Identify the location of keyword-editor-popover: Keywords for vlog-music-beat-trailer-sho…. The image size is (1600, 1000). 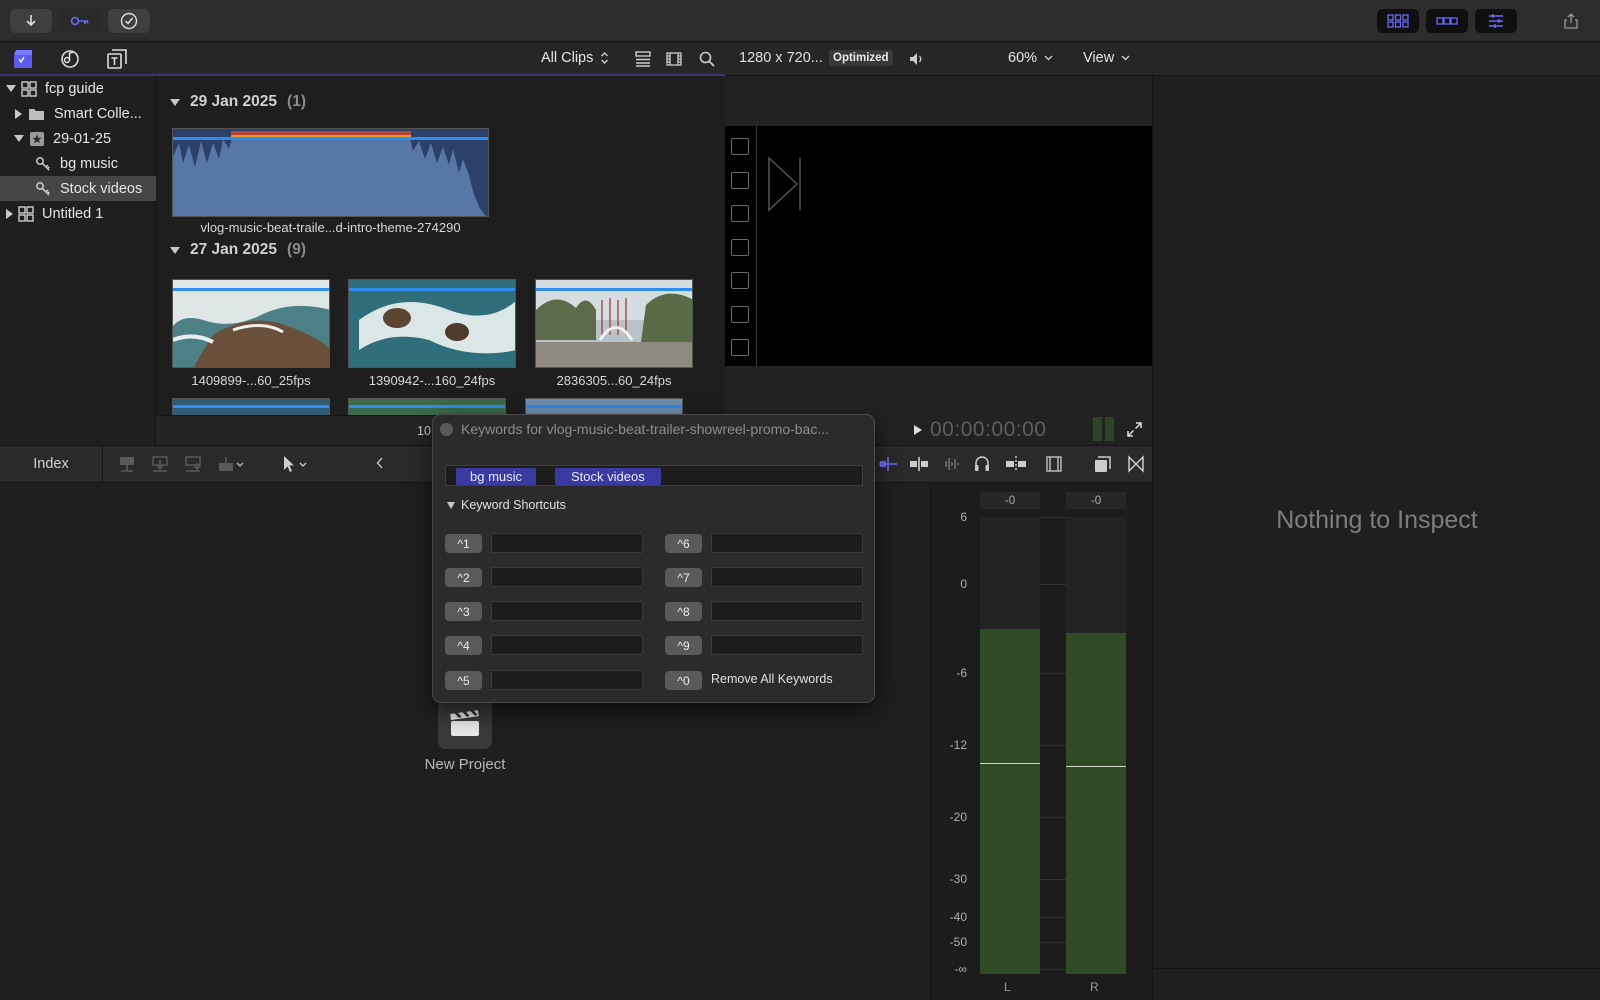
(653, 558).